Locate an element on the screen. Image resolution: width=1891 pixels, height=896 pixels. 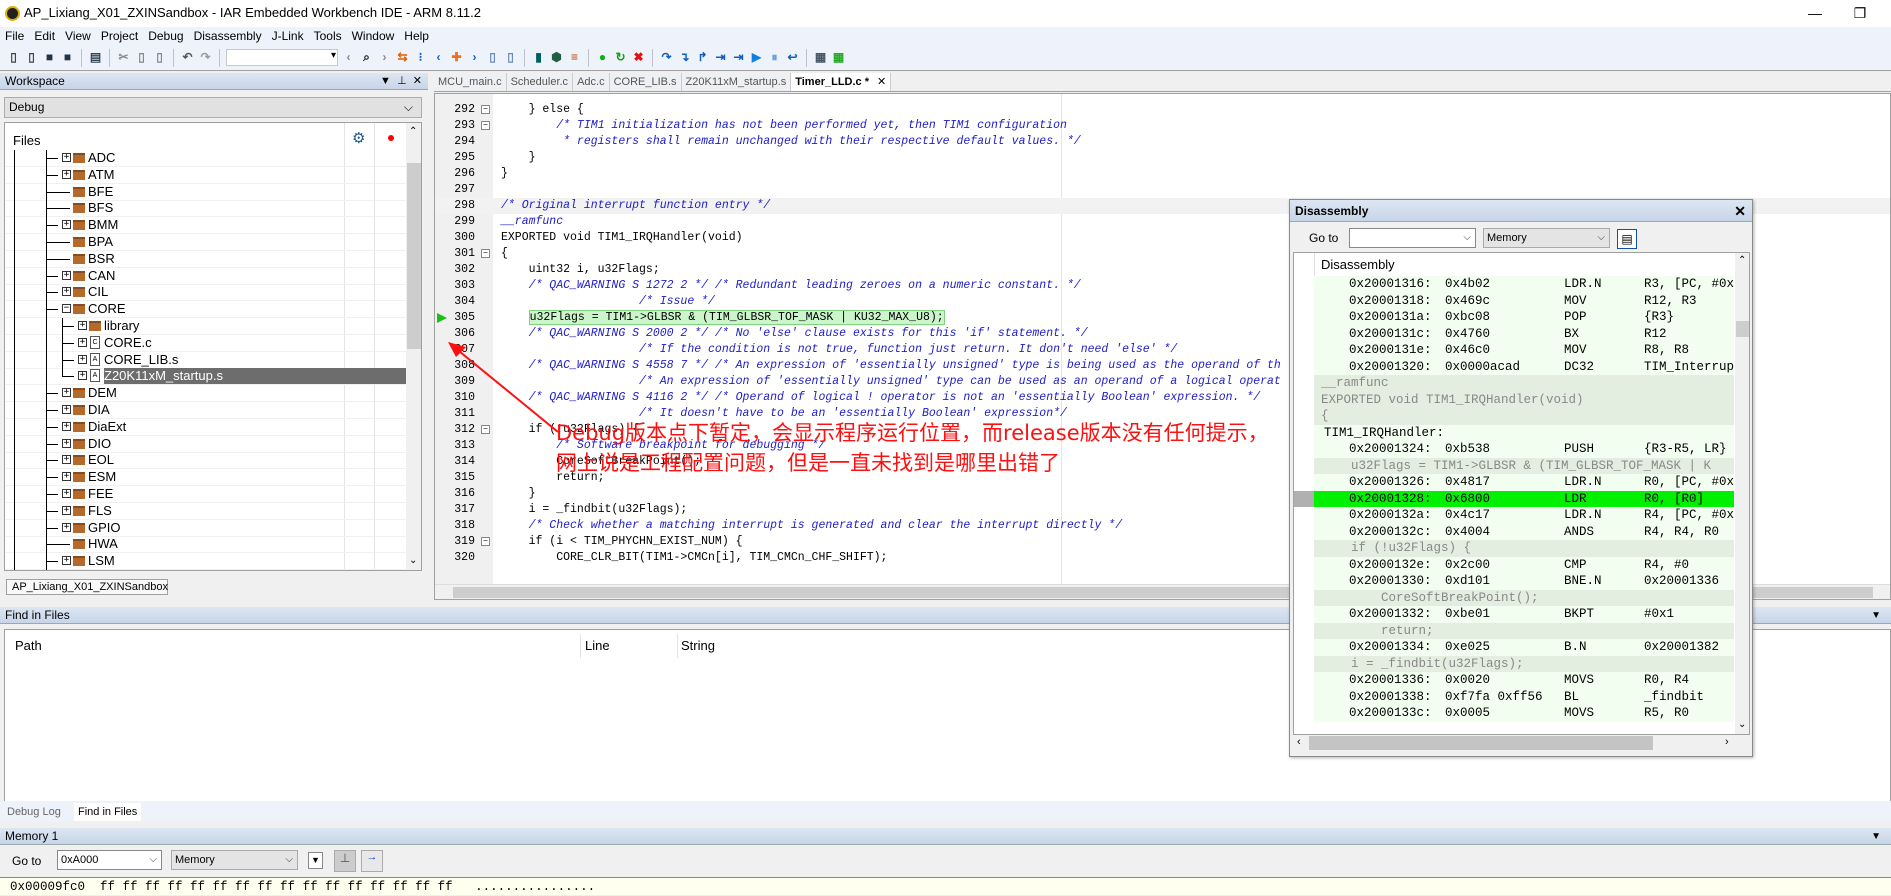
tree-item-z20k11xm-startup-s: + A Z20K11xM_startup.s is located at coordinates (206, 377).